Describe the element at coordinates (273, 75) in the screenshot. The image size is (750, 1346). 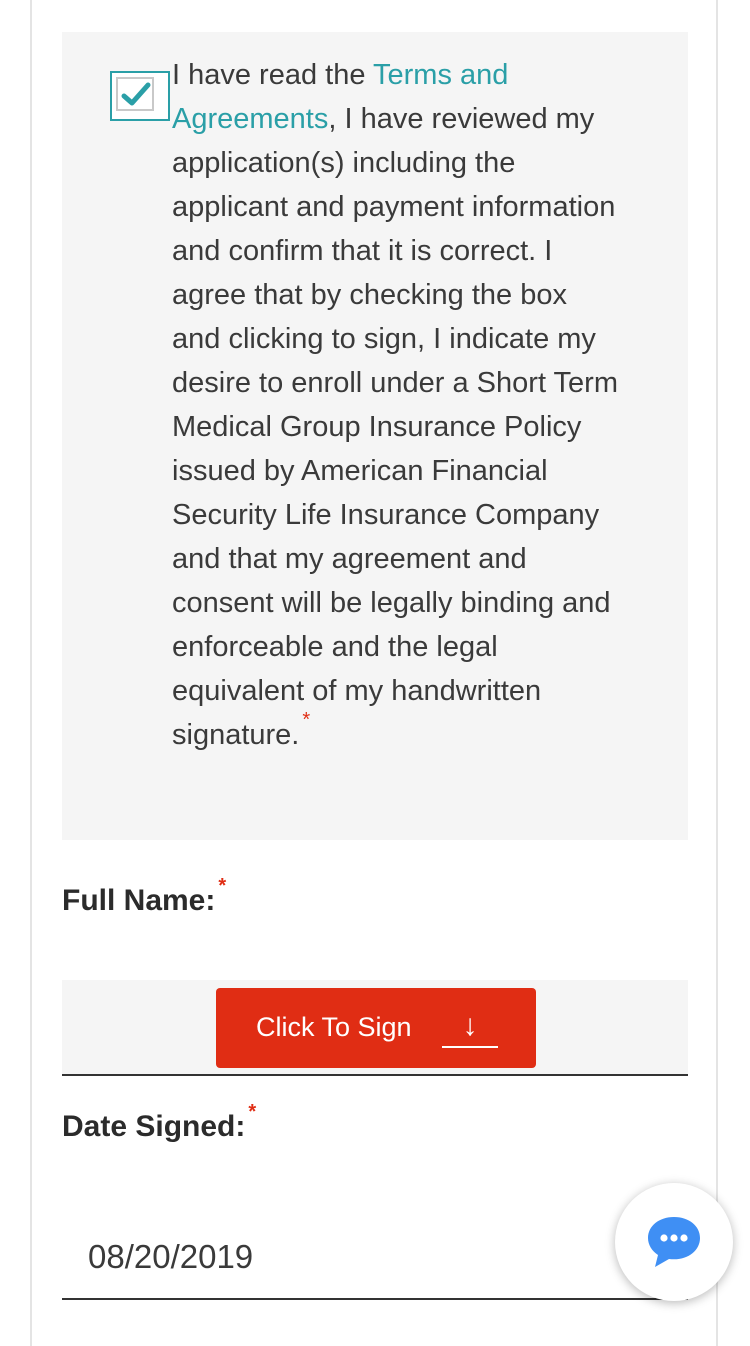
I see `consent-text-before: I have read the` at that location.